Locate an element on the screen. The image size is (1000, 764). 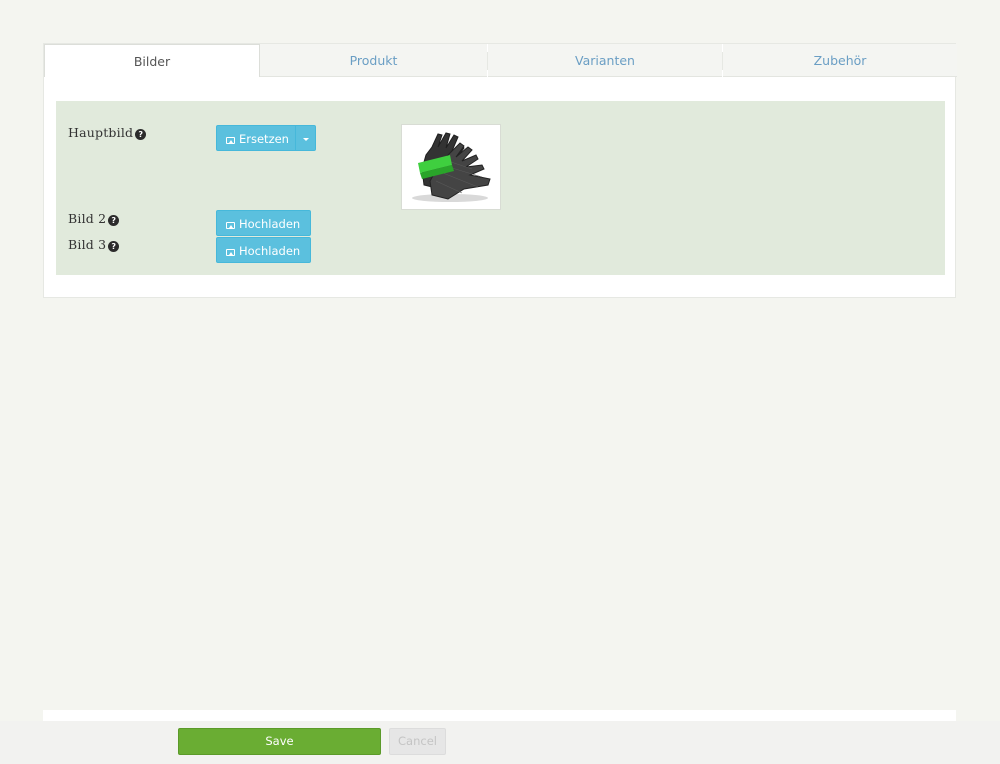
upload-button-image3: Hochladen is located at coordinates (263, 250).